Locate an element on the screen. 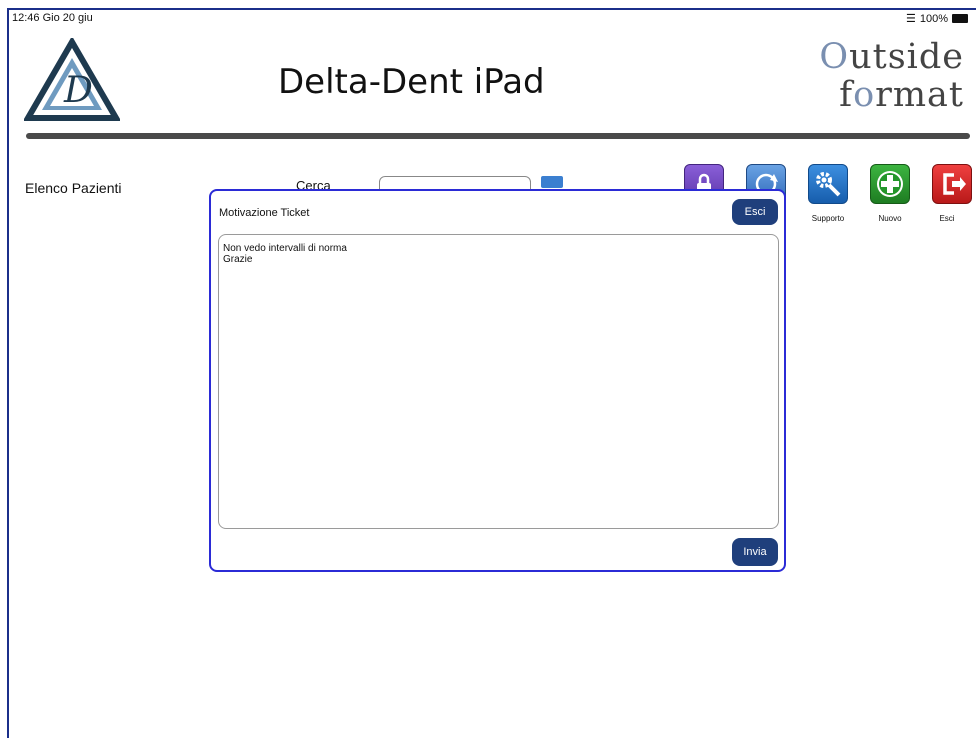 This screenshot has height=738, width=976. status-right: ☰ 100% is located at coordinates (937, 18).